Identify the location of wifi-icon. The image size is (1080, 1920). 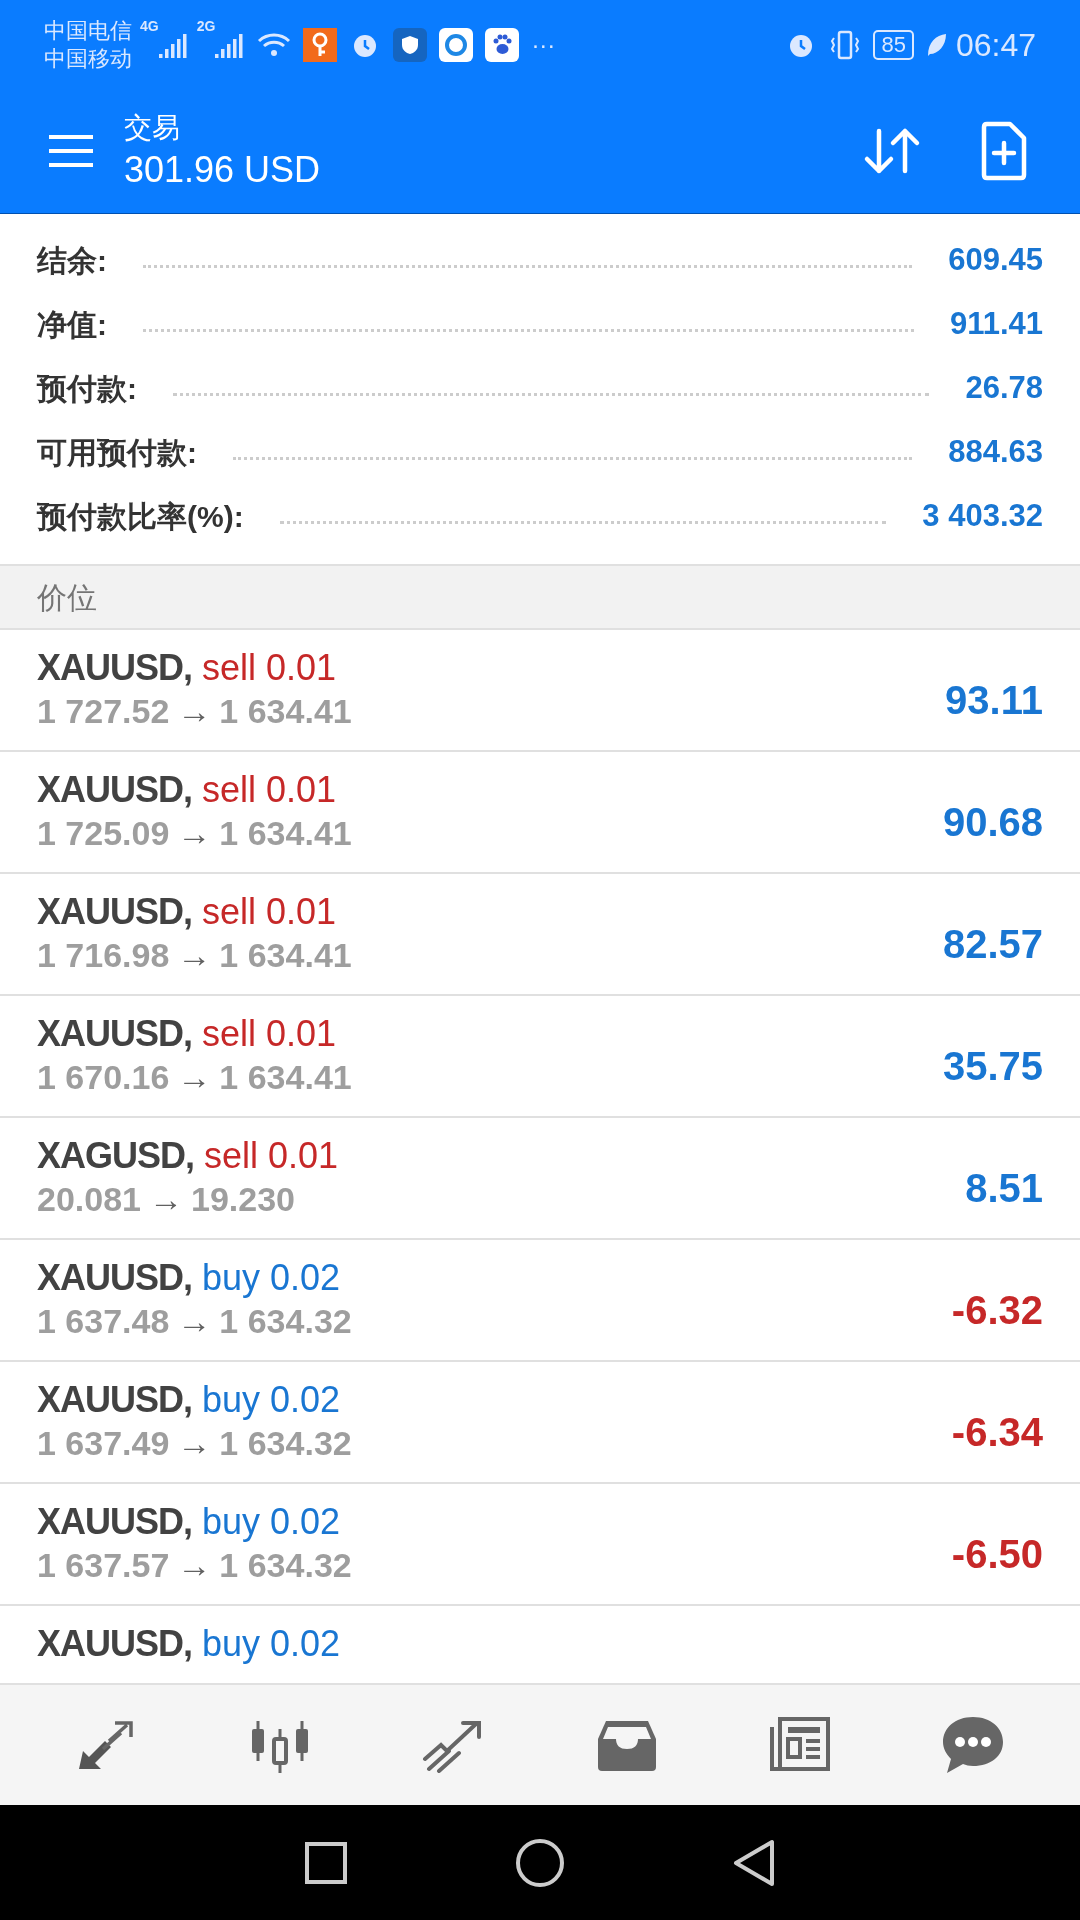
(274, 44).